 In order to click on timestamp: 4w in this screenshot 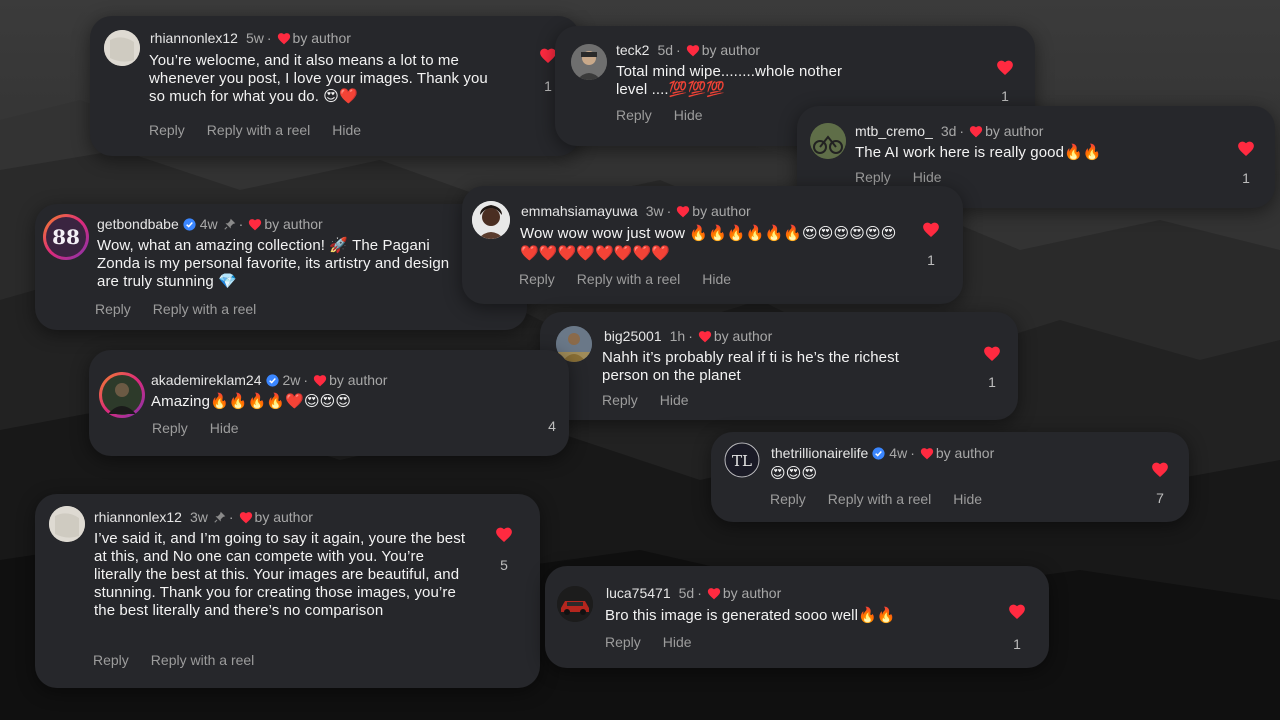, I will do `click(898, 453)`.